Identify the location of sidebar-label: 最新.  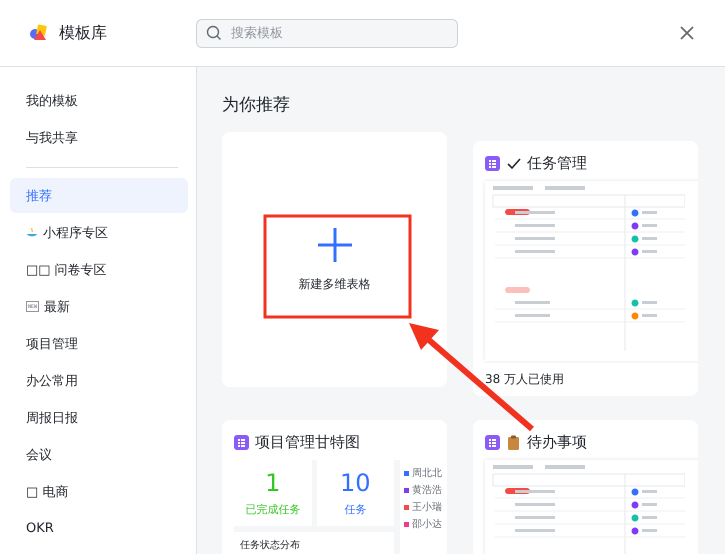
(57, 307).